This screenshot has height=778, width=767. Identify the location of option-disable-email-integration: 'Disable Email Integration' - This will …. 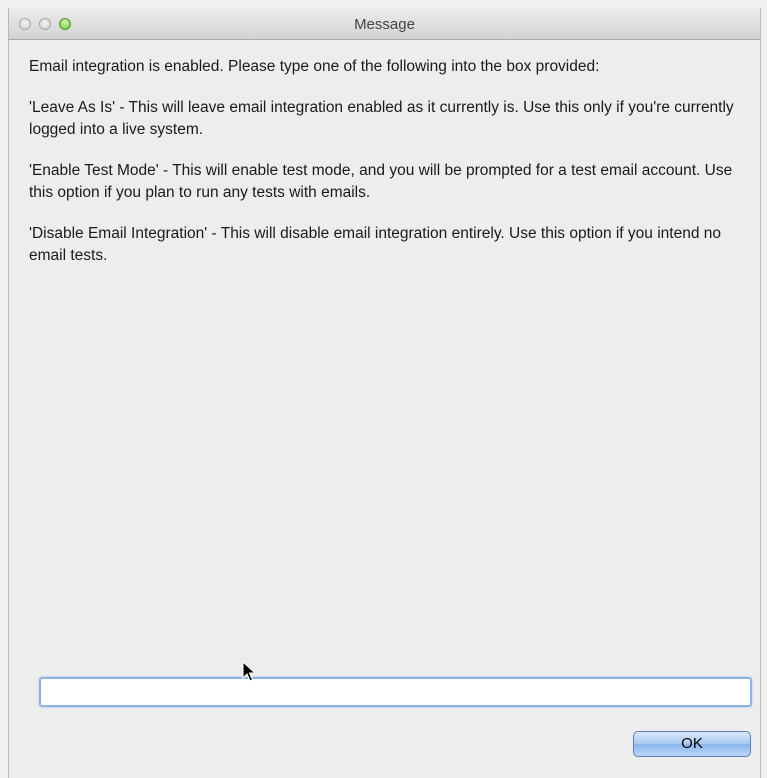
(375, 244).